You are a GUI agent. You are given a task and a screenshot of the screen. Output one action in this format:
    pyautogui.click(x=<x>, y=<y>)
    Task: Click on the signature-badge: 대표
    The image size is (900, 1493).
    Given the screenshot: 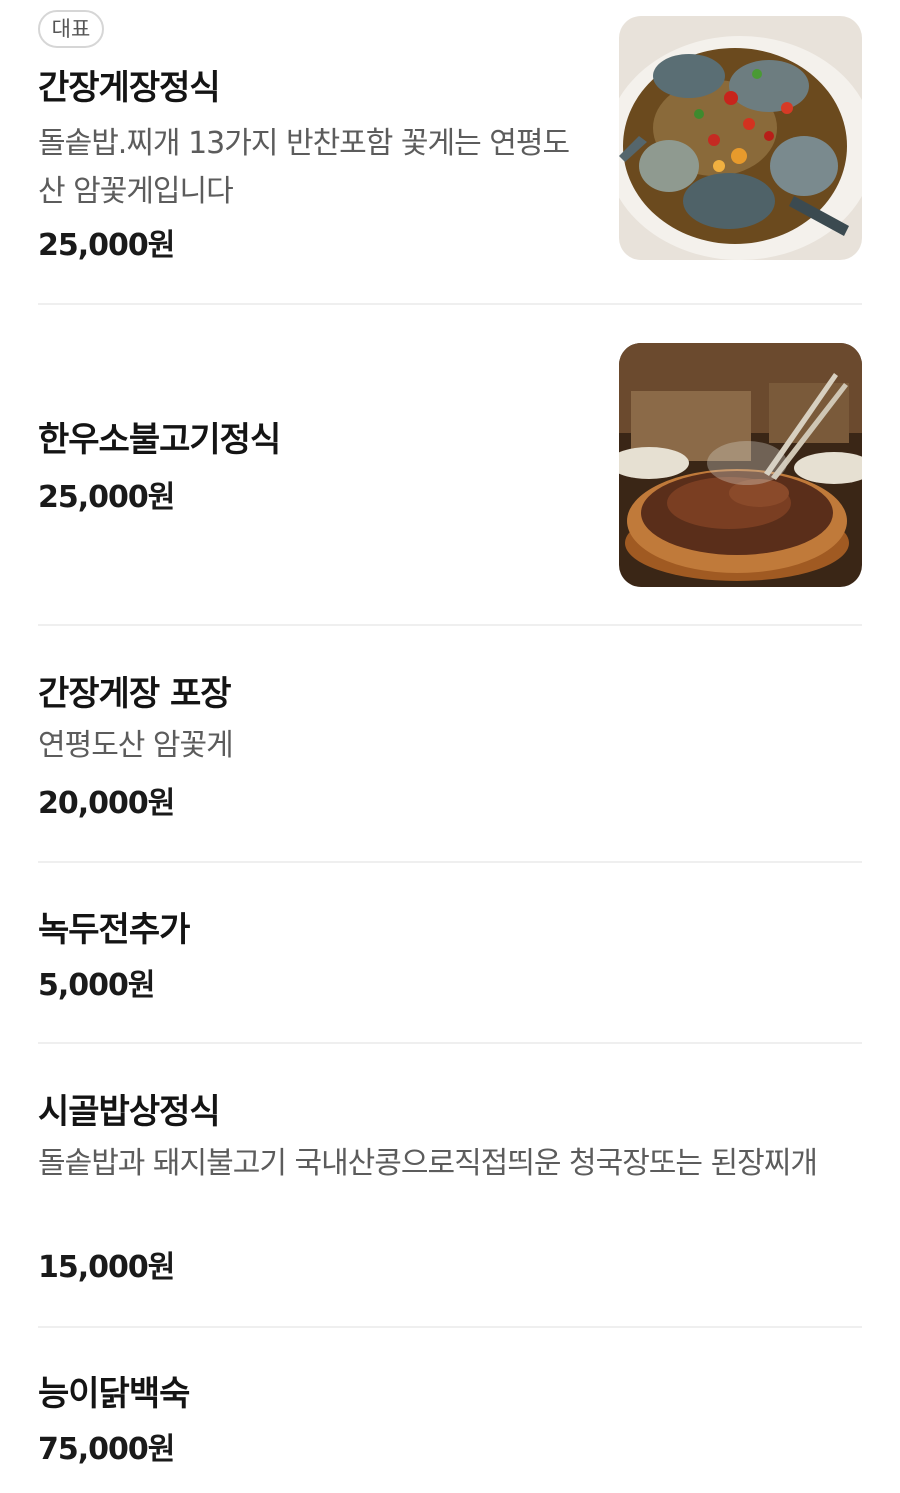 What is the action you would take?
    pyautogui.click(x=71, y=29)
    